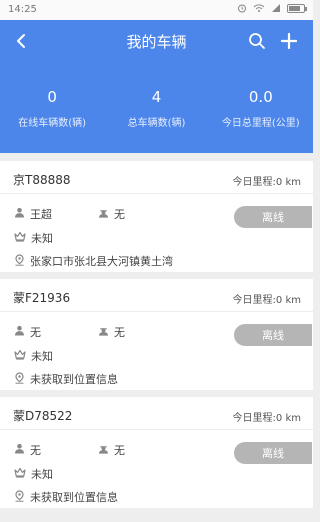  Describe the element at coordinates (156, 10) in the screenshot. I see `status-bar: 14:25` at that location.